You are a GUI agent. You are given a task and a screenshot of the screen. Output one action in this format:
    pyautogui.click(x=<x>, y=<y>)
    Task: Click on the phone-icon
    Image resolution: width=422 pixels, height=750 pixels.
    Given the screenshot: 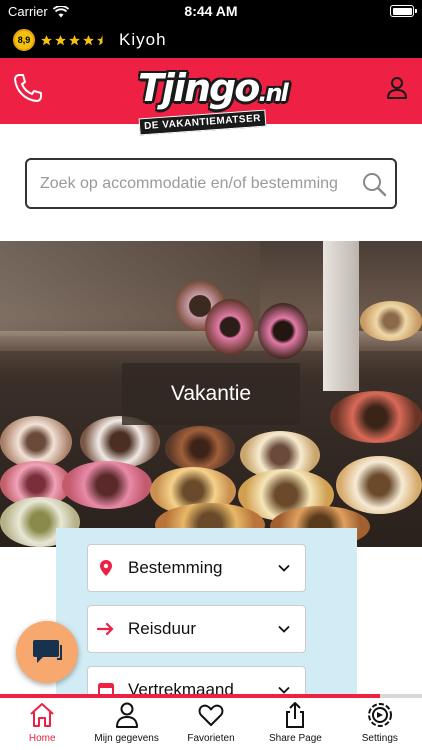 What is the action you would take?
    pyautogui.click(x=28, y=88)
    